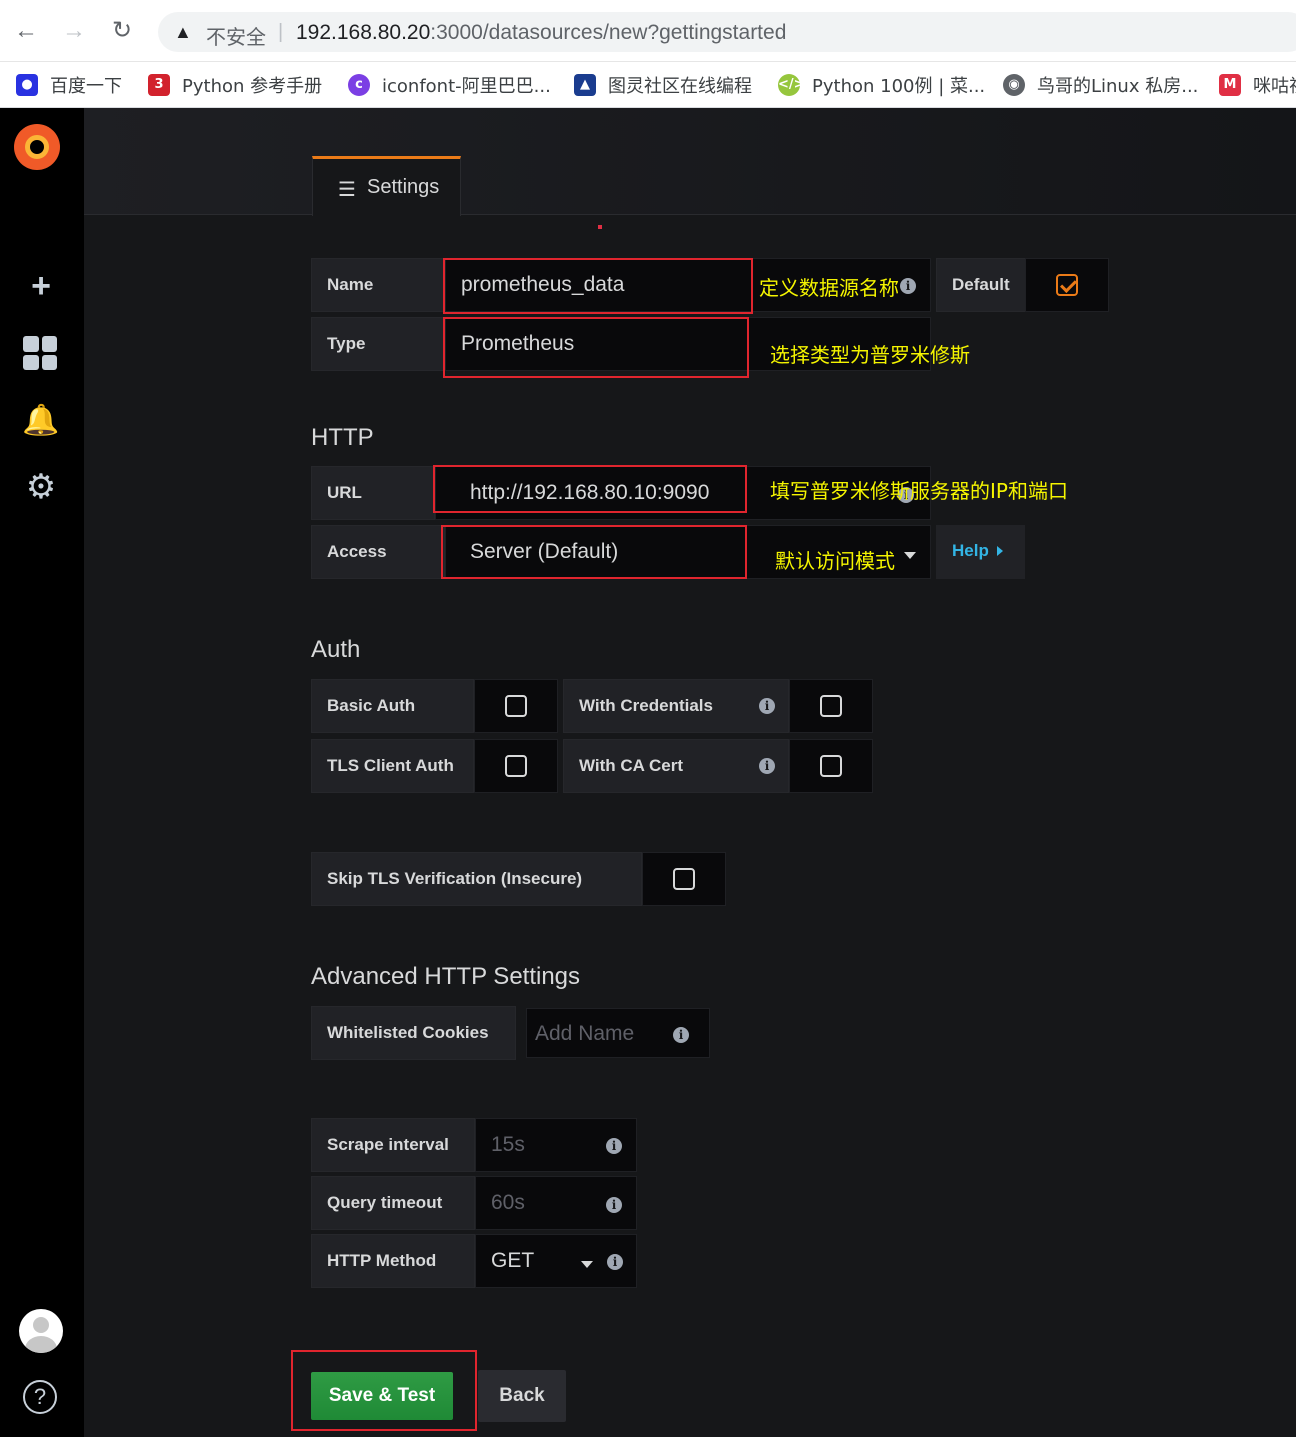 Image resolution: width=1296 pixels, height=1437 pixels. Describe the element at coordinates (829, 288) in the screenshot. I see `annotation-name-note: 定义数据源名称` at that location.